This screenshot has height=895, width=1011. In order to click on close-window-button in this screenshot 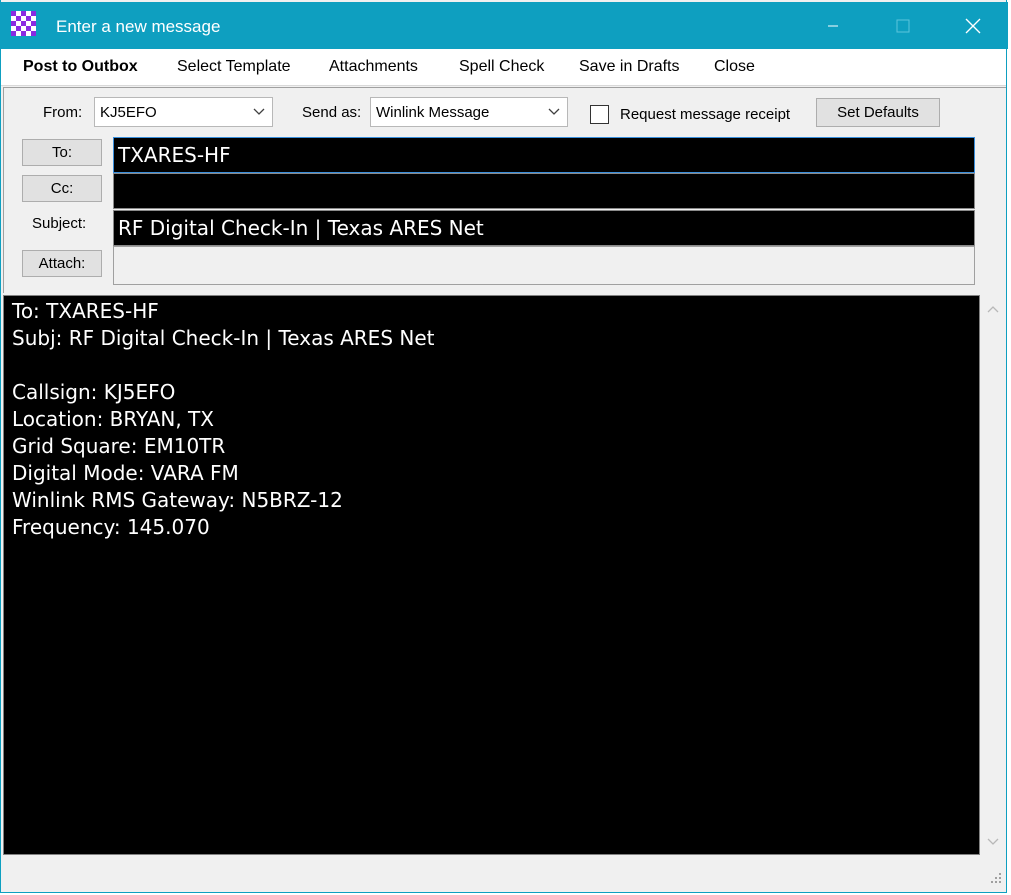, I will do `click(973, 25)`.